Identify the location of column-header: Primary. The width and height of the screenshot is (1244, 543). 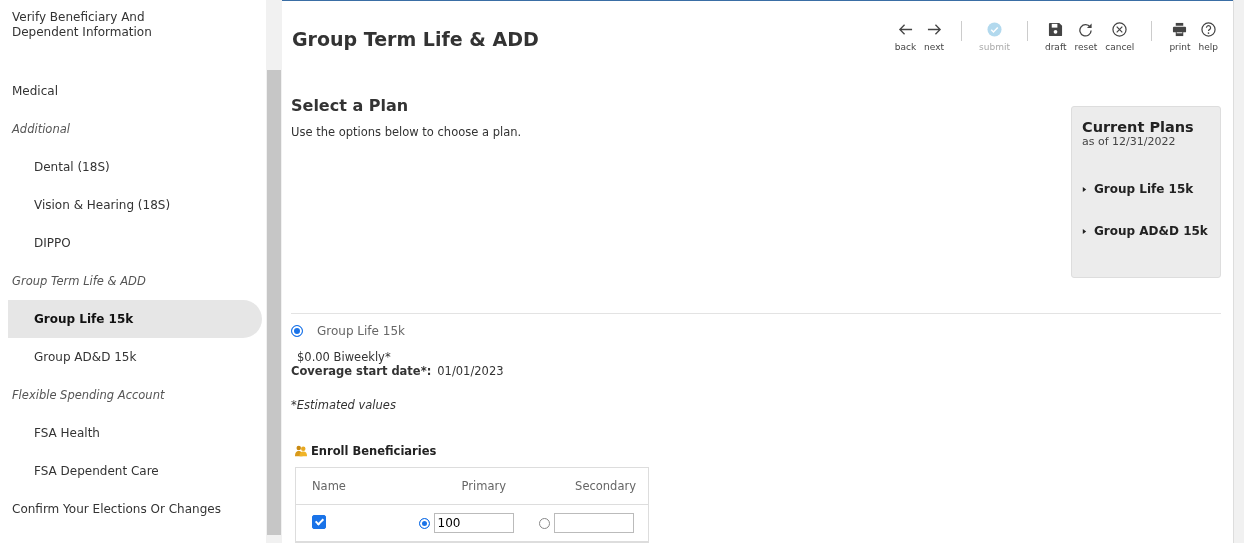
(483, 486).